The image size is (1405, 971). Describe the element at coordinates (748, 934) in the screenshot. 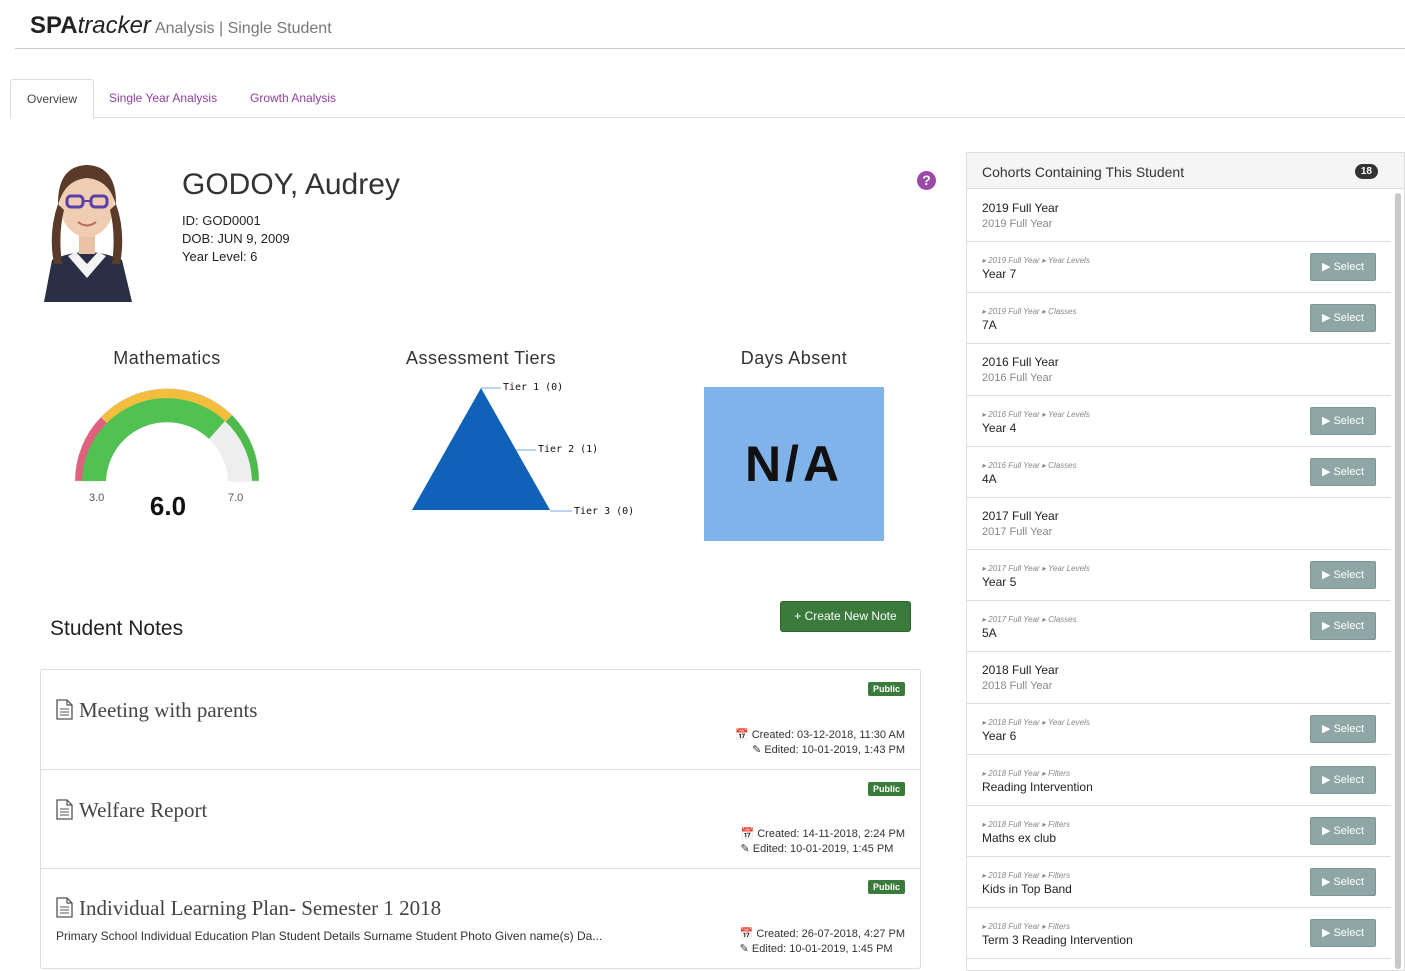

I see `calendar-icon: 📅` at that location.